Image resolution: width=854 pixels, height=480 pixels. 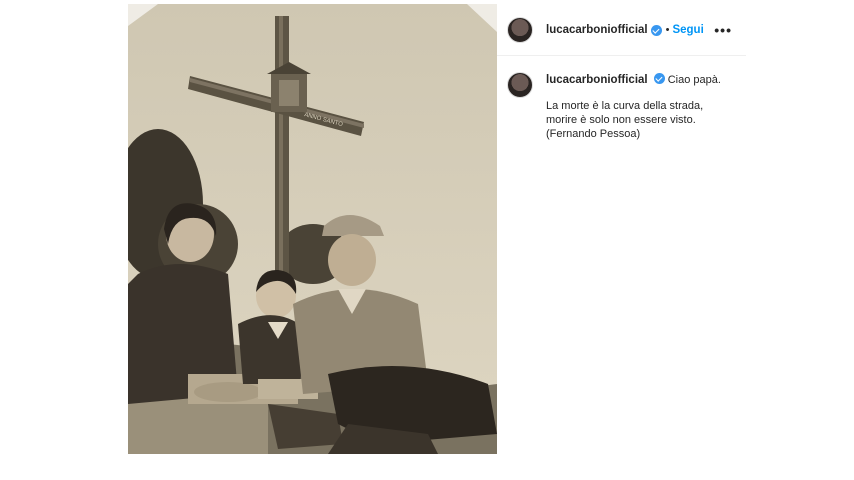 I want to click on author-avatar, so click(x=520, y=29).